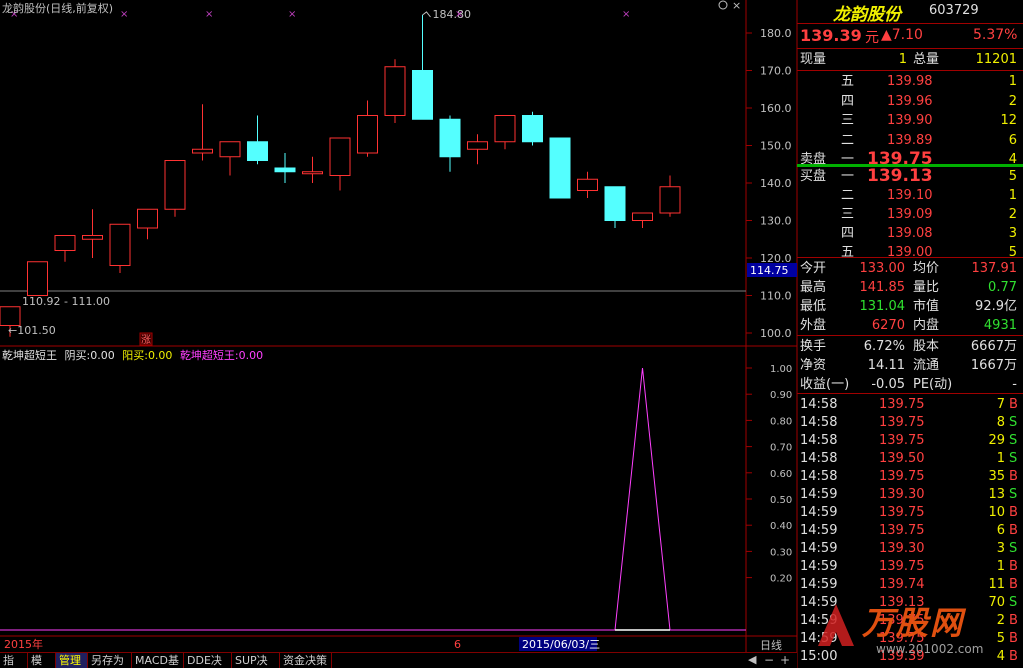  I want to click on ind-axis-label: 0.30, so click(781, 552).